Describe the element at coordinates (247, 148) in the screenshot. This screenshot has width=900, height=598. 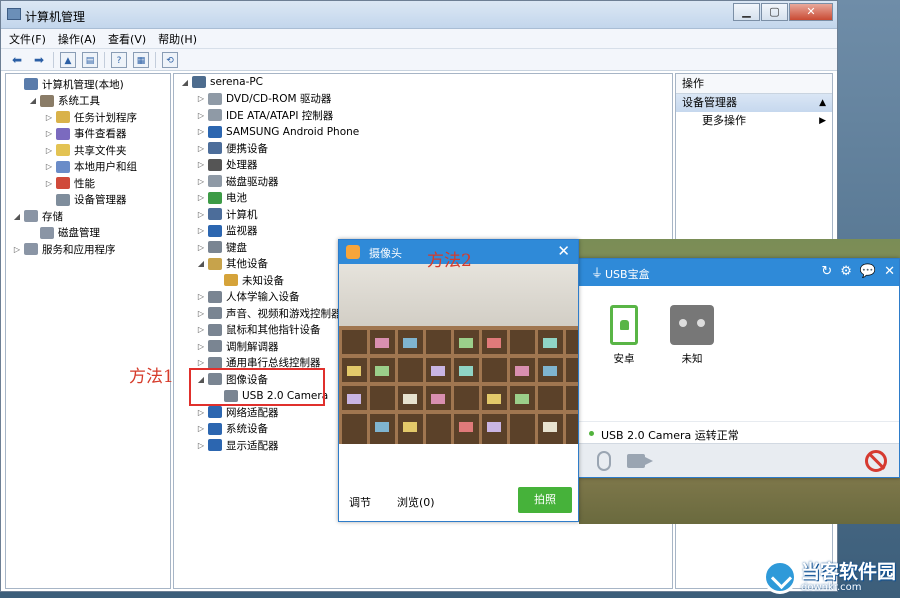
I see `device-tree-label: 便携设备` at that location.